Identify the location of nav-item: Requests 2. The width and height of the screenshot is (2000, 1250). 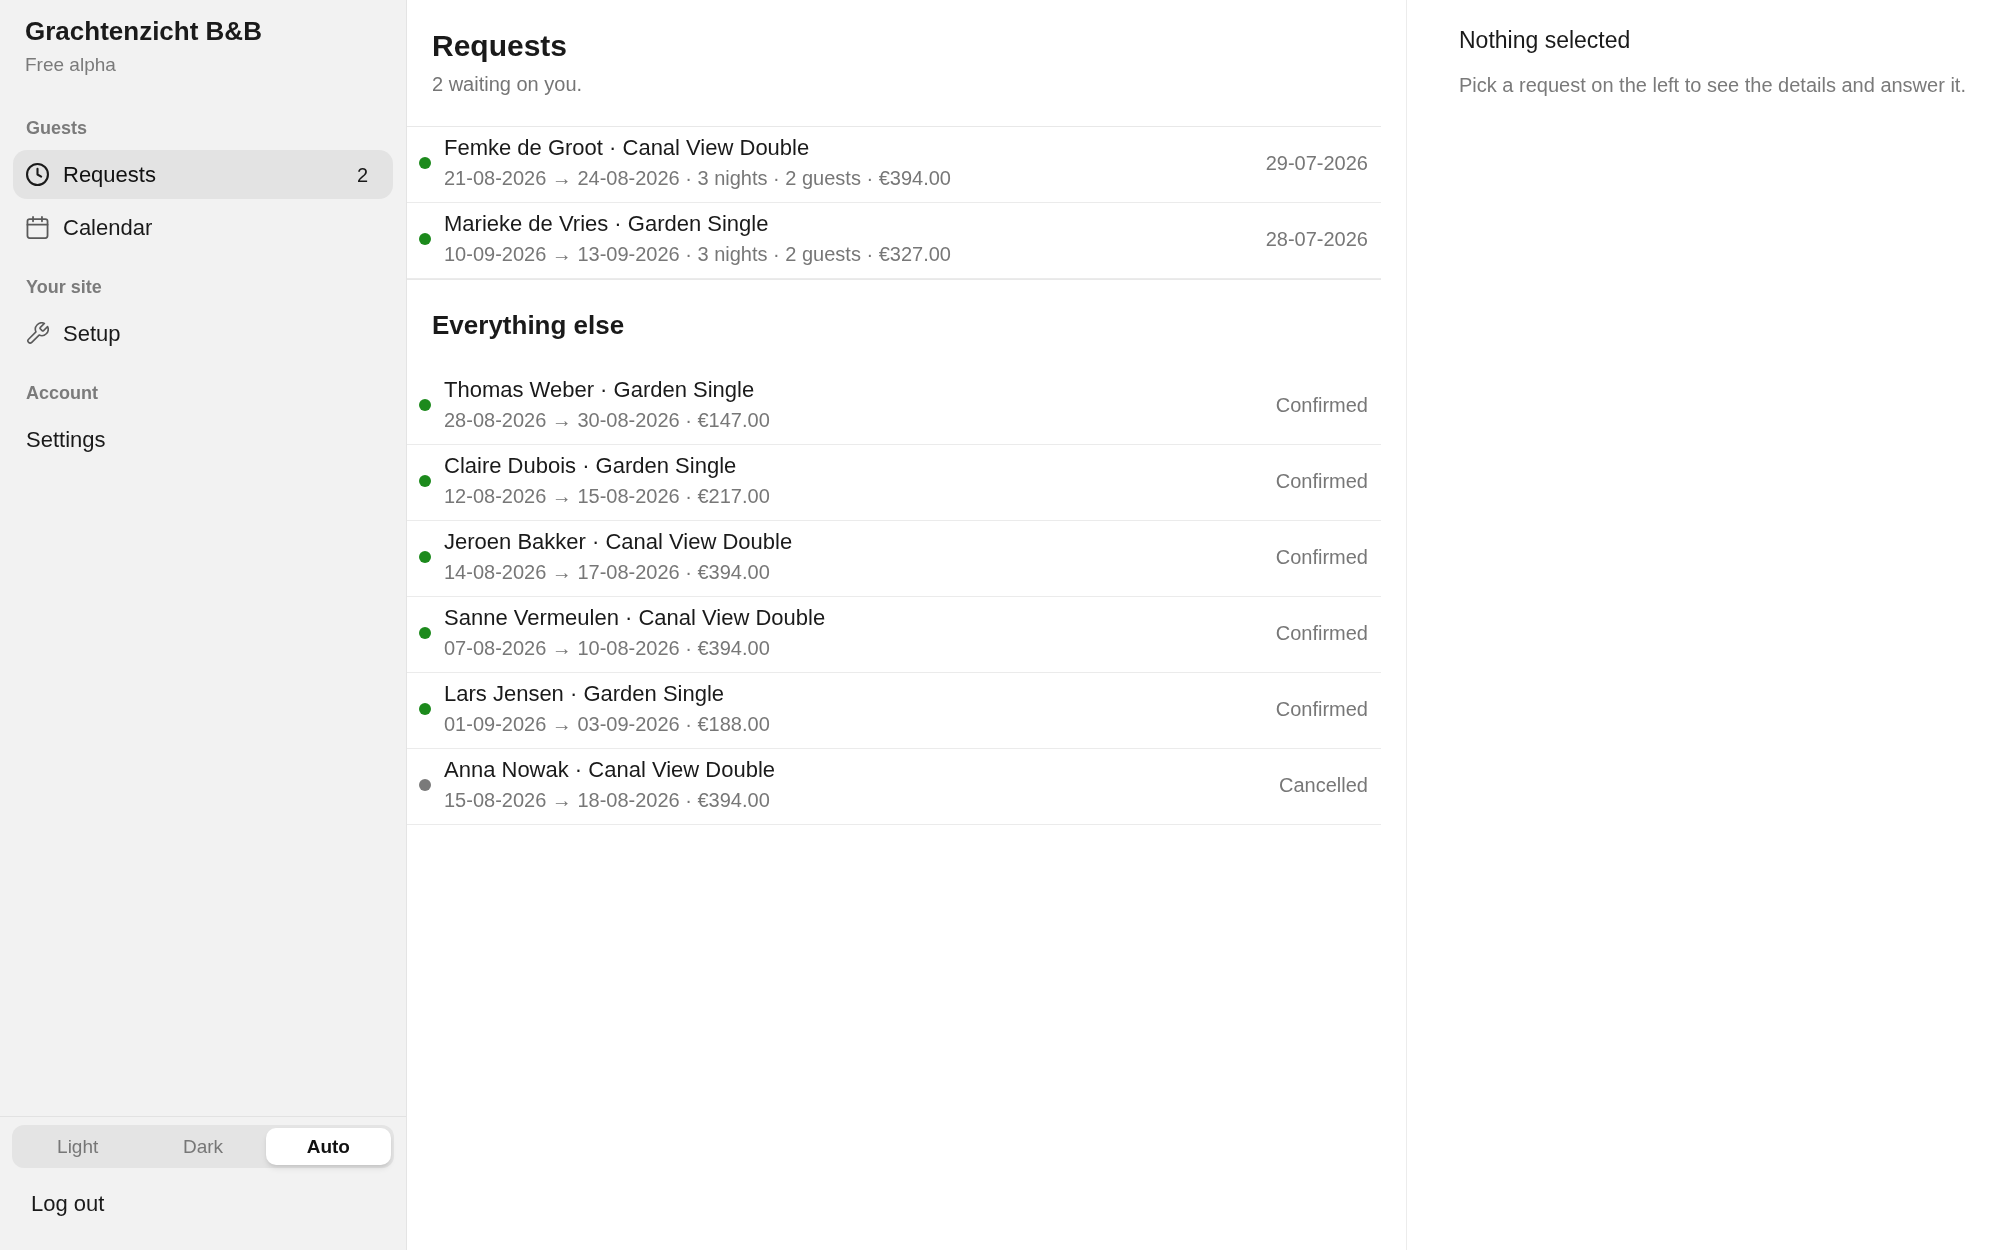
(203, 174).